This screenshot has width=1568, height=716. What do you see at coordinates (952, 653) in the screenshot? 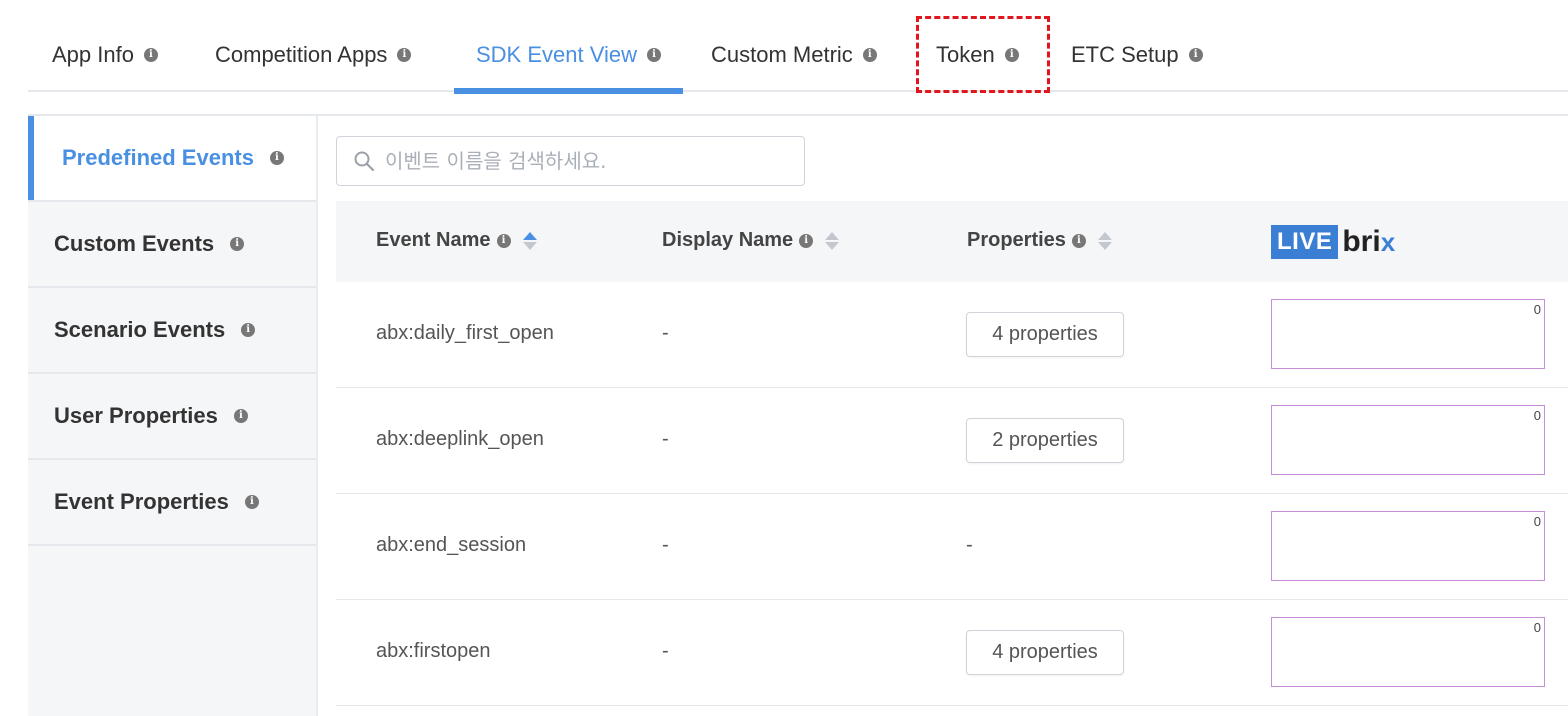
I see `table-row: abx:firstopen - 4 properties 0` at bounding box center [952, 653].